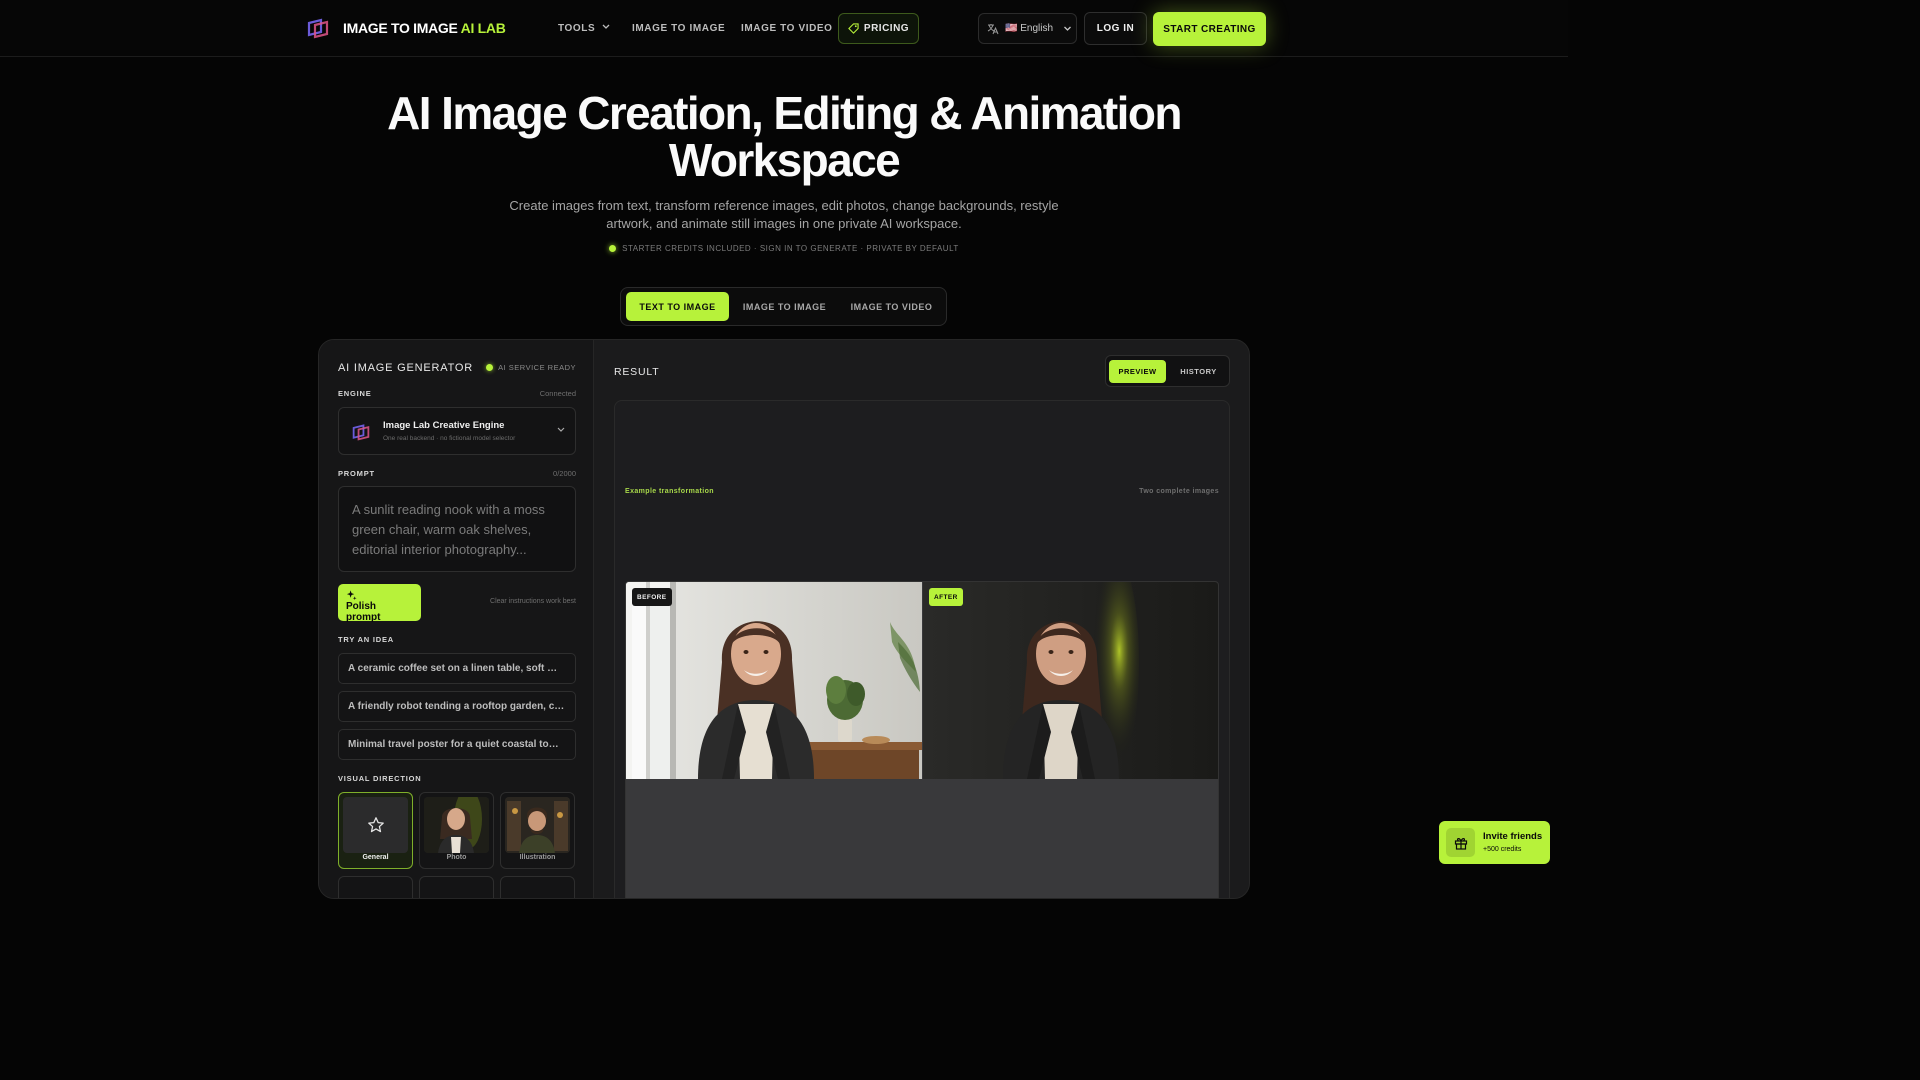  I want to click on before-after-compare: BEFORE AFTER, so click(922, 739).